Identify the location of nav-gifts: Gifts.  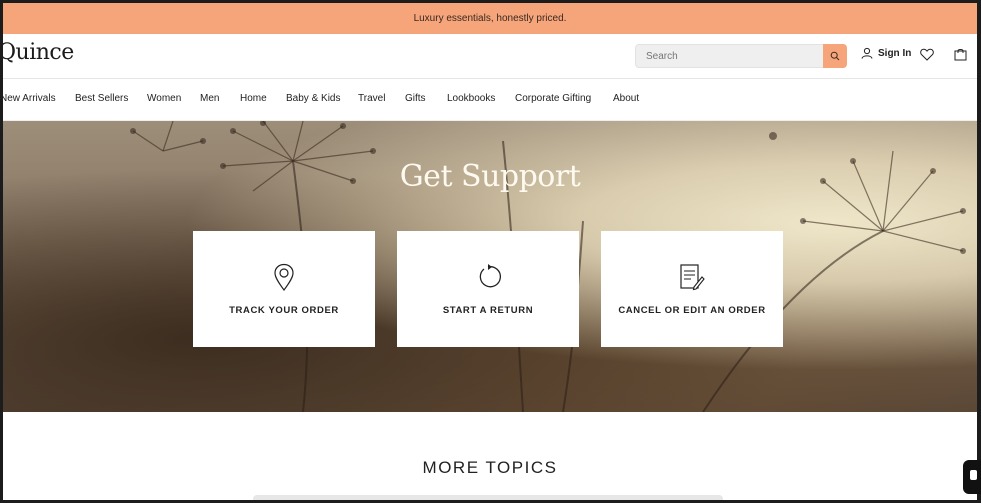
(415, 98).